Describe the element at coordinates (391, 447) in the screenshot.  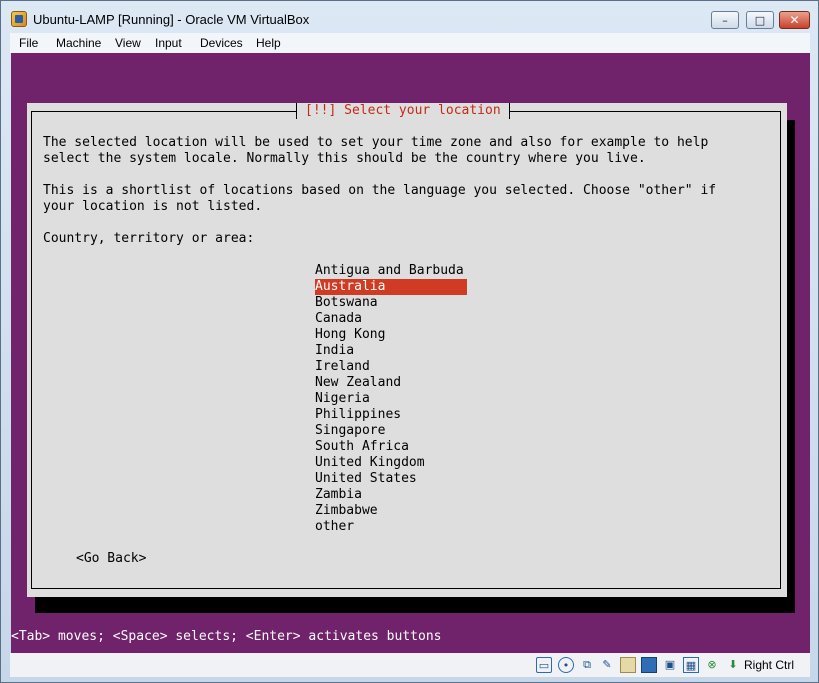
I see `location-item: South Africa` at that location.